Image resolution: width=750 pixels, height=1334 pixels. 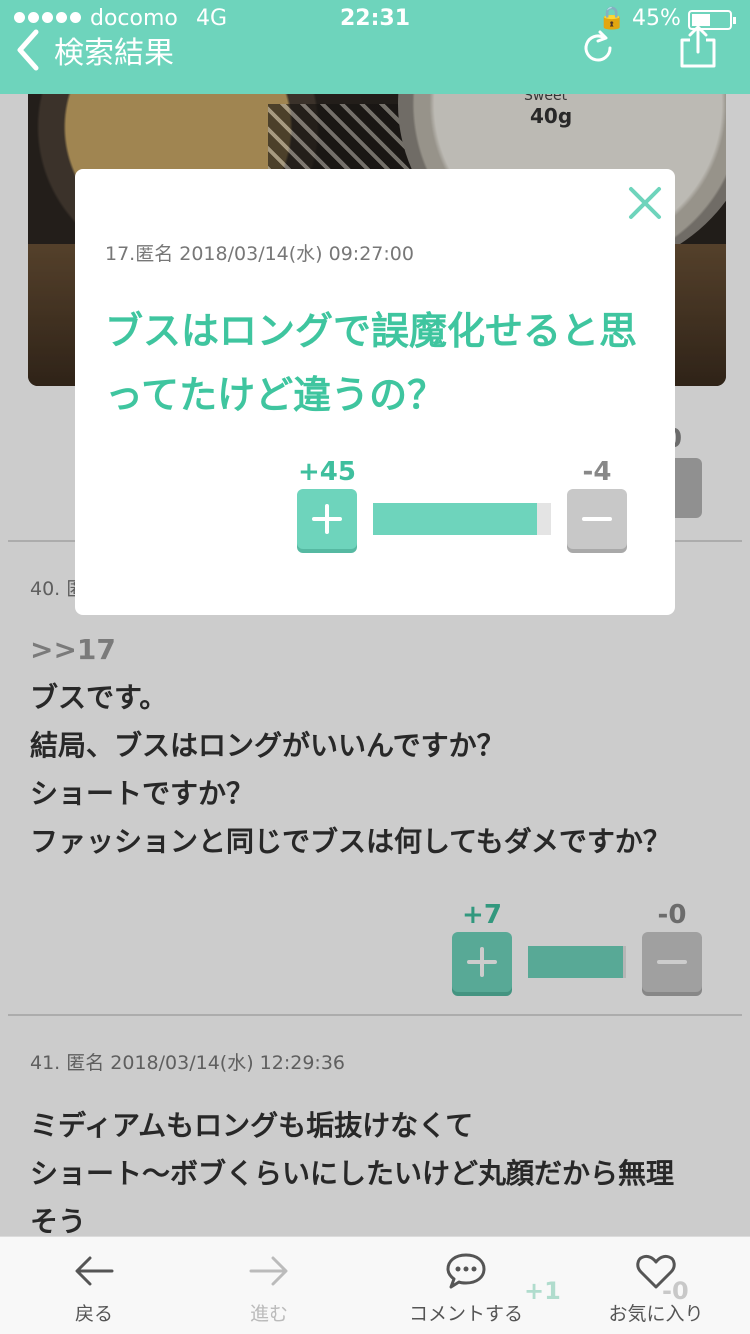 I want to click on tab-back: 戻る, so click(x=94, y=1285).